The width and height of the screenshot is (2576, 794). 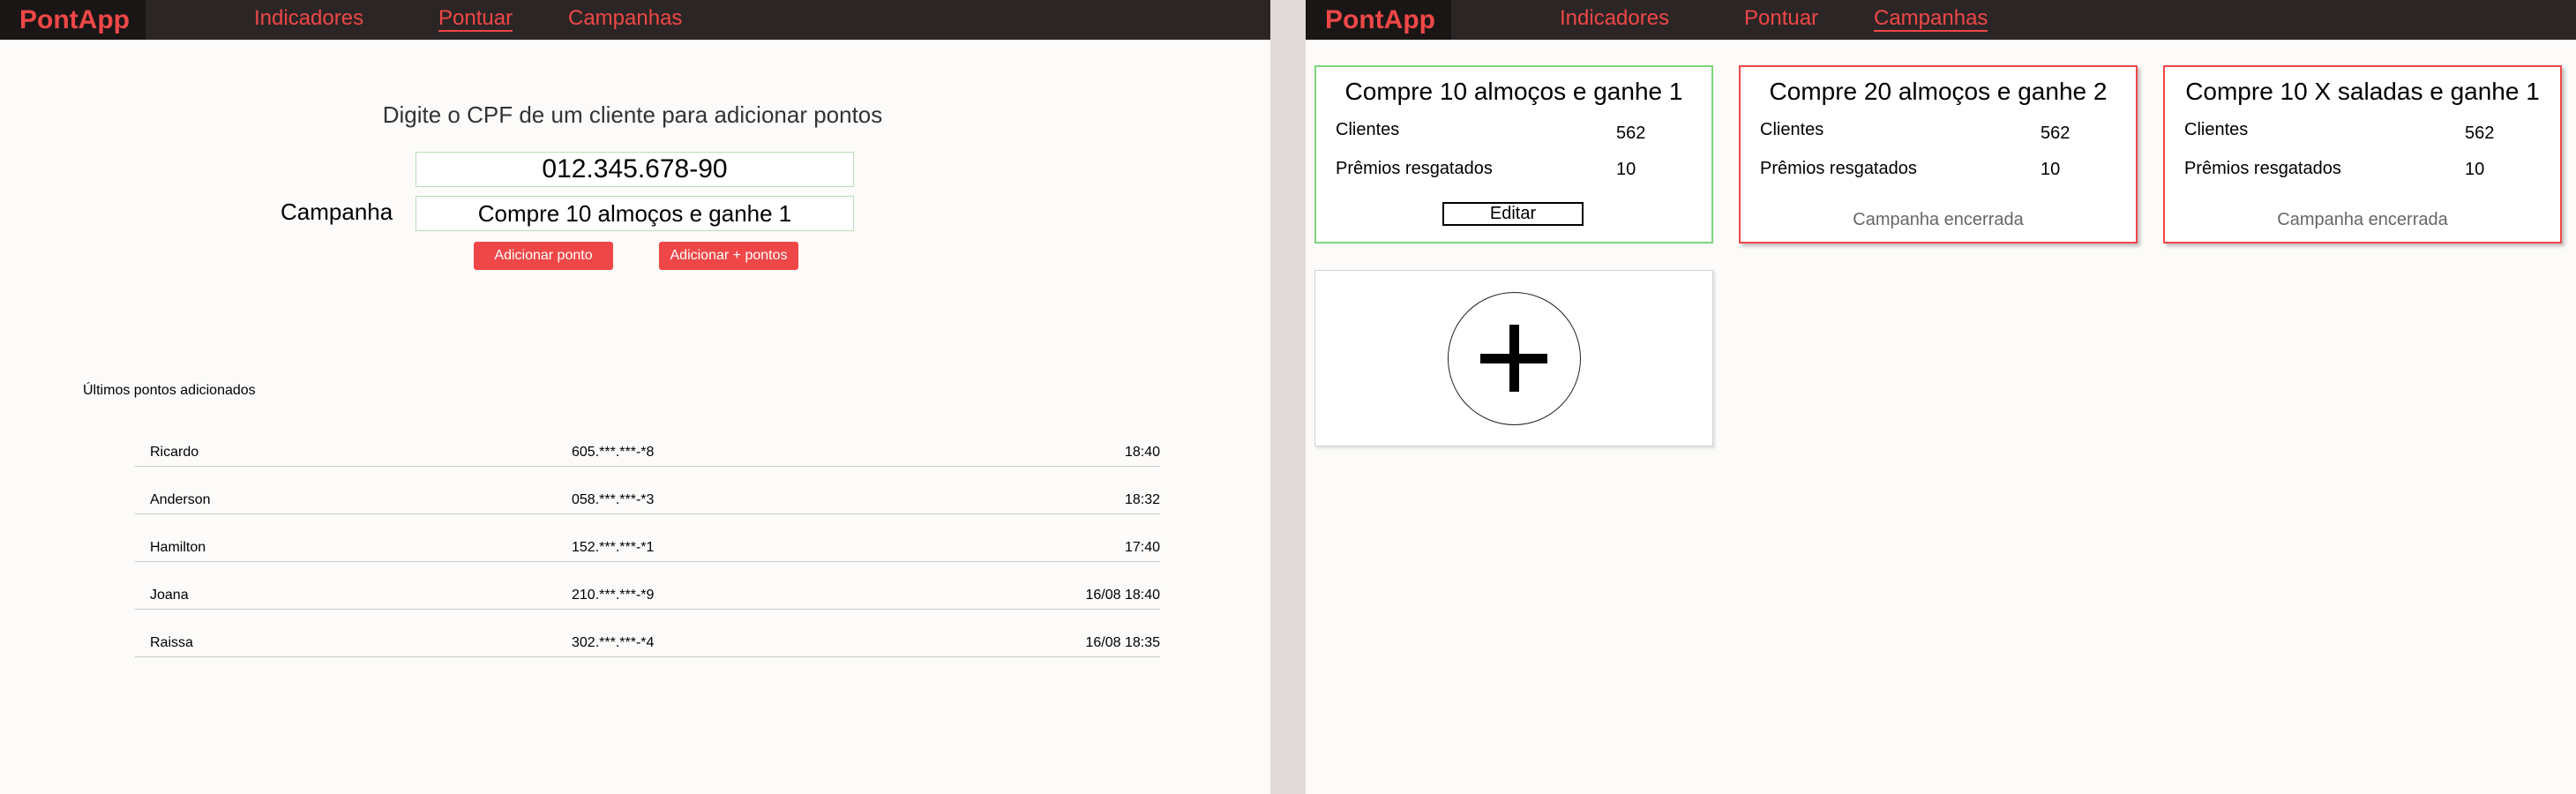 I want to click on recent-cpf: 152.***.***-*1, so click(x=614, y=547).